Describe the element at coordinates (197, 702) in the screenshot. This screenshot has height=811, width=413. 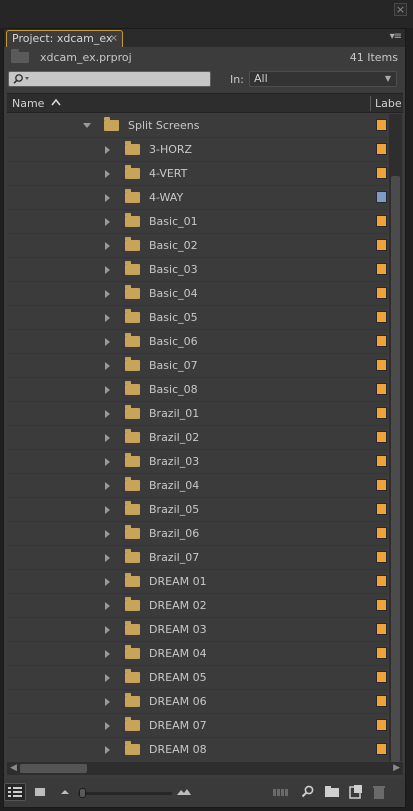
I see `list-item: DREAM 06` at that location.